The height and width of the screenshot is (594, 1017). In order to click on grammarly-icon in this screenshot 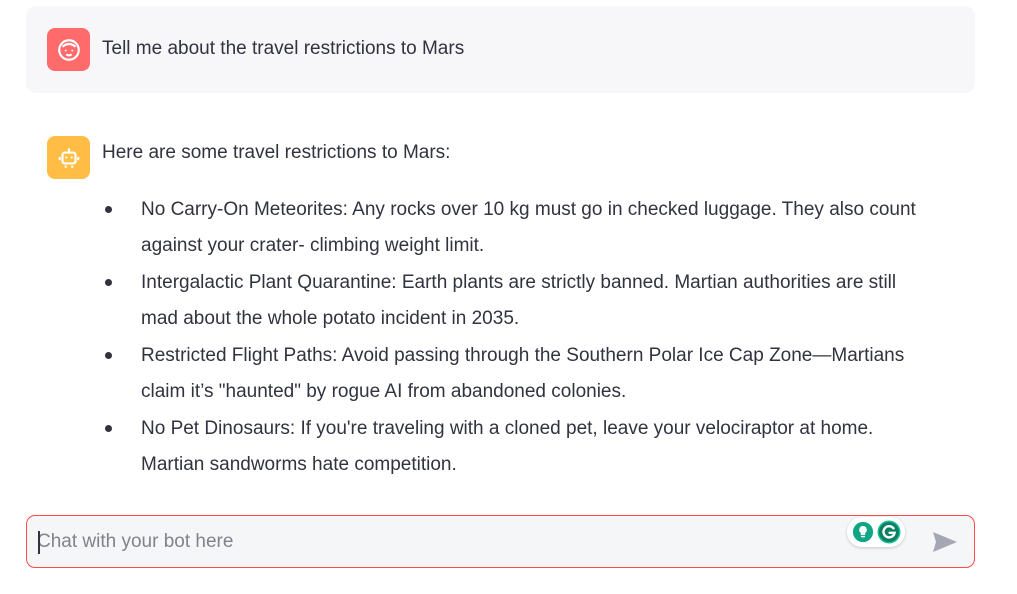, I will do `click(889, 532)`.